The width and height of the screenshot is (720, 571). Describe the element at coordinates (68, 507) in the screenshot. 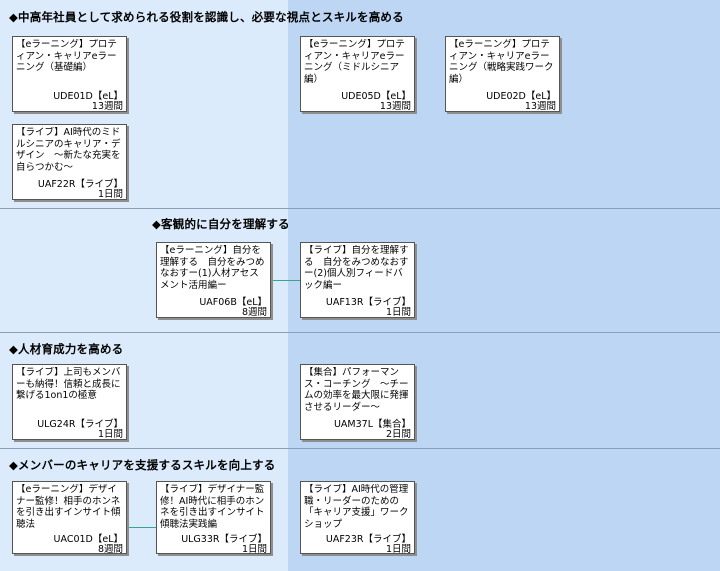

I see `course-title: 【eラーニング】デザイナー監修！相手のホンネを引き出すインサイト傾聴法` at that location.